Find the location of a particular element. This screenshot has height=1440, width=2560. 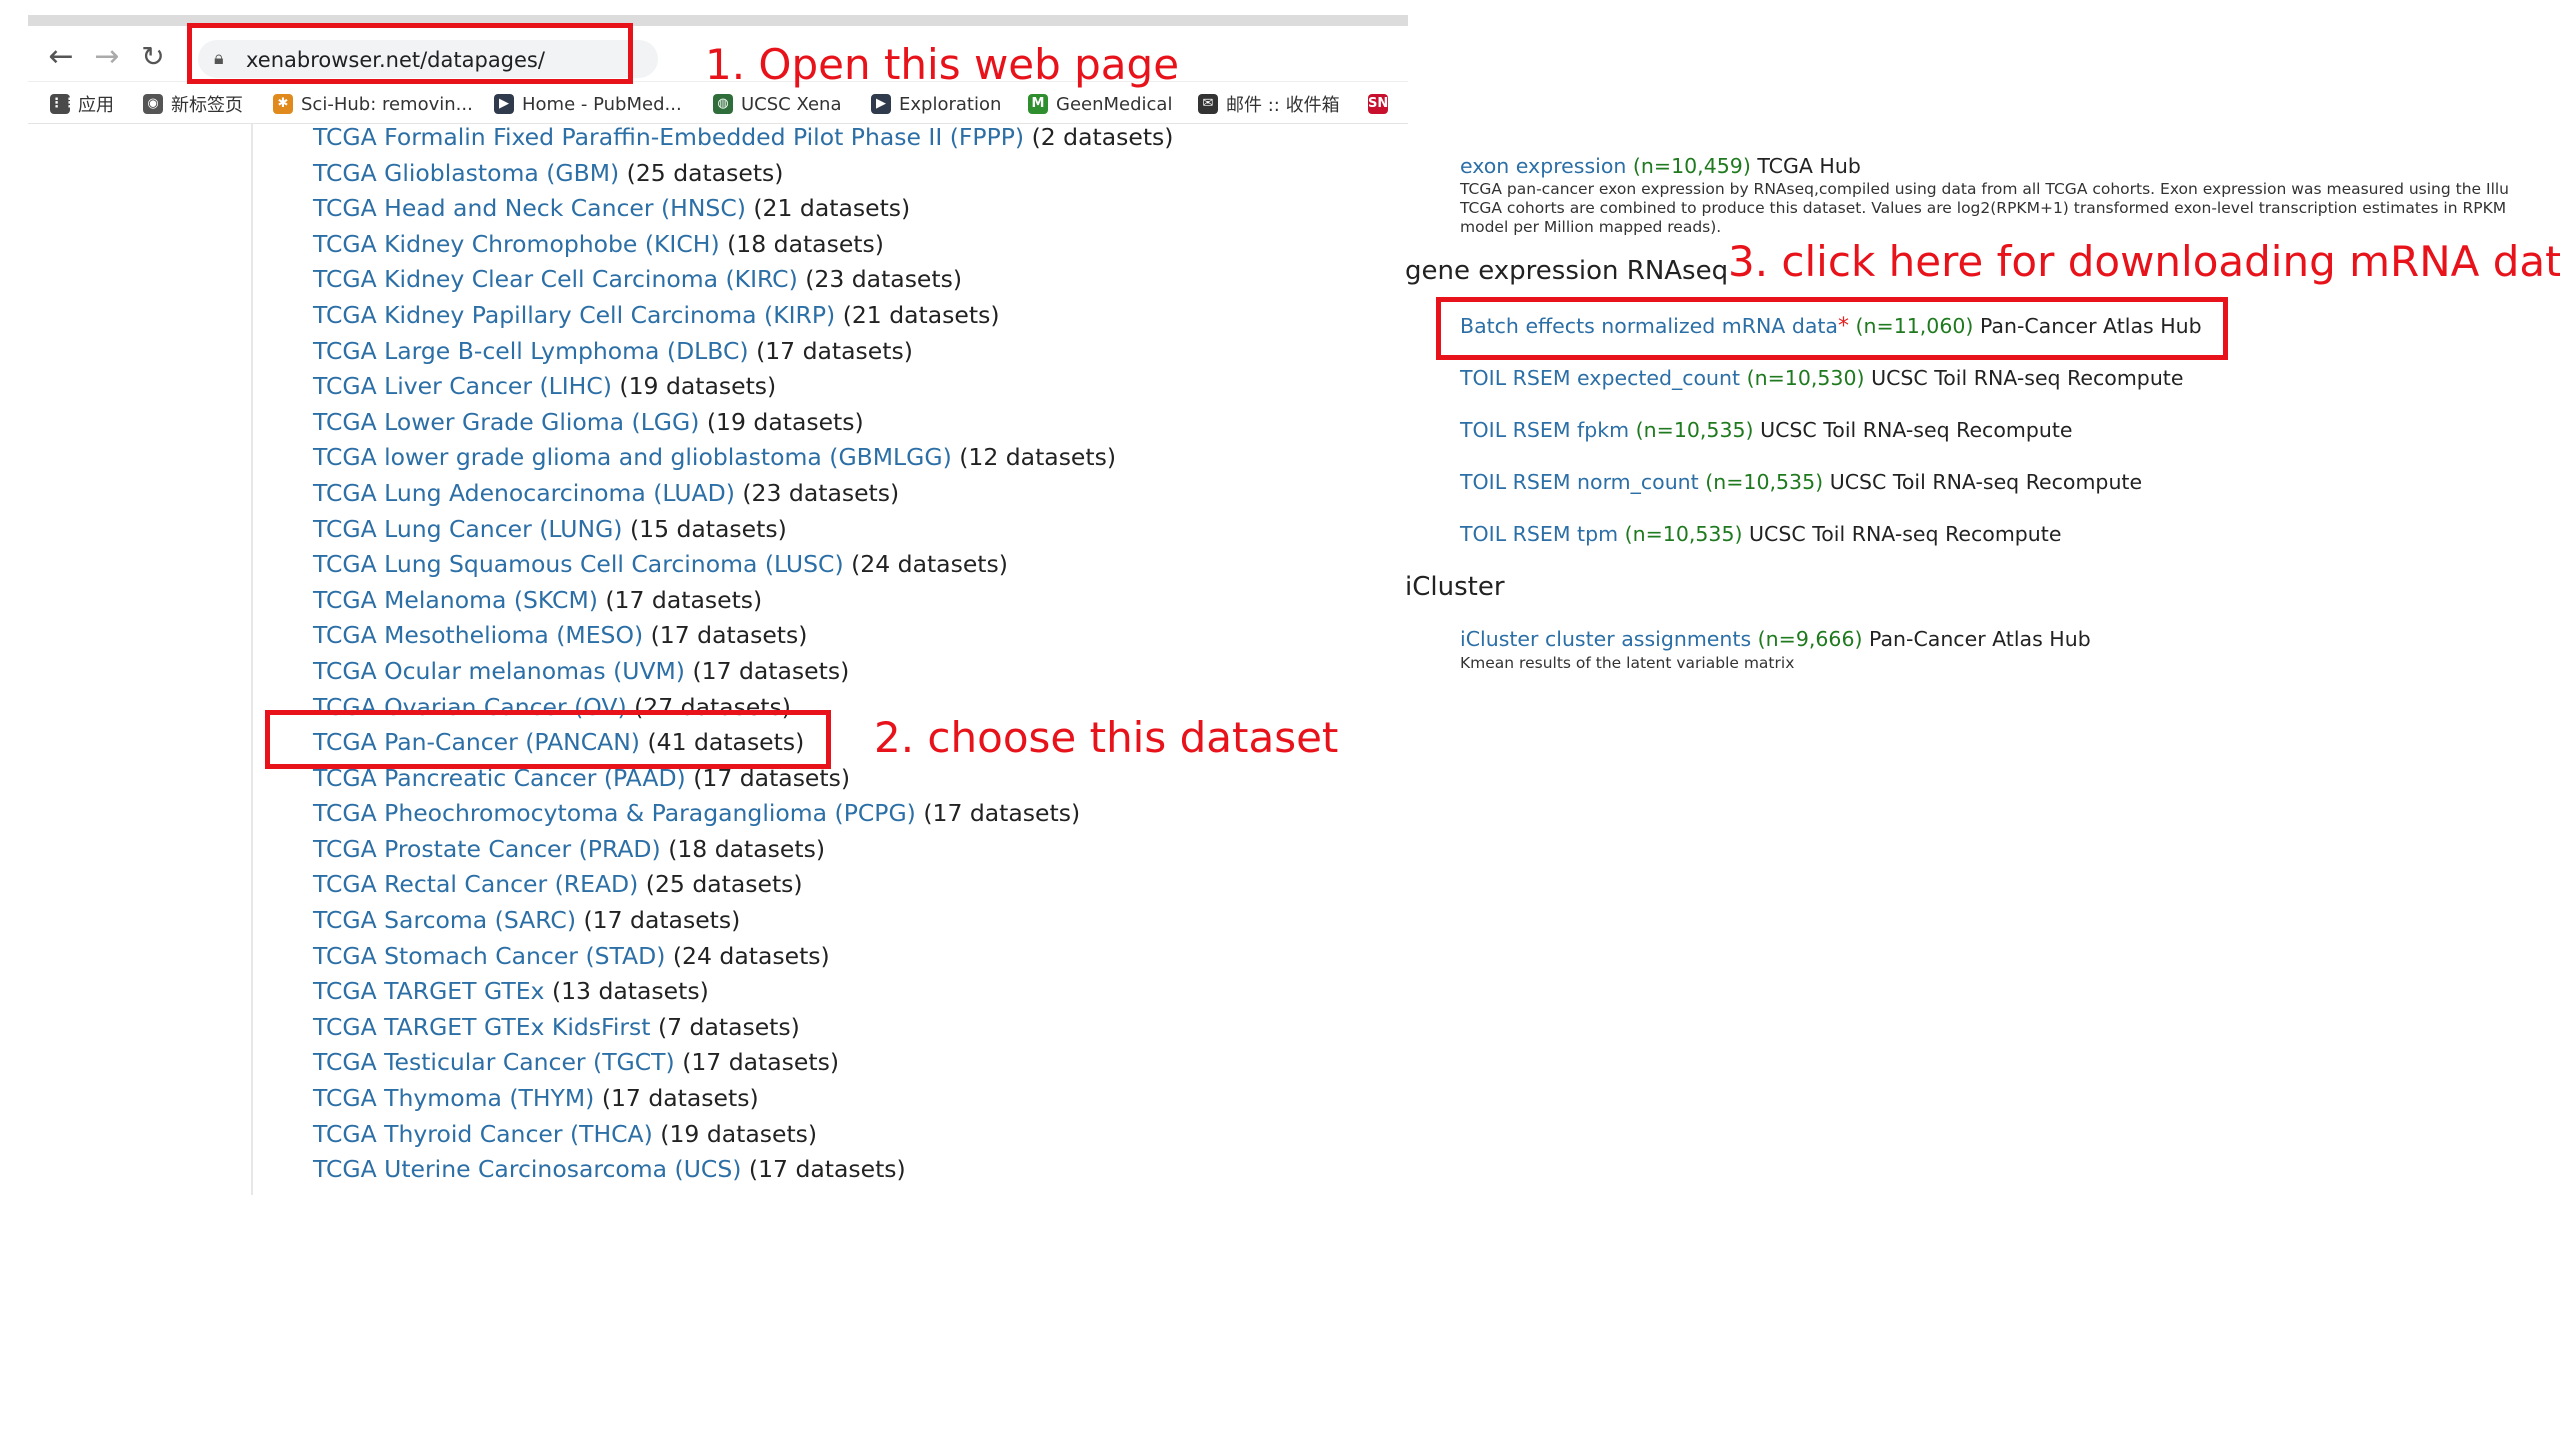

xena-icon: ◍ is located at coordinates (723, 104).